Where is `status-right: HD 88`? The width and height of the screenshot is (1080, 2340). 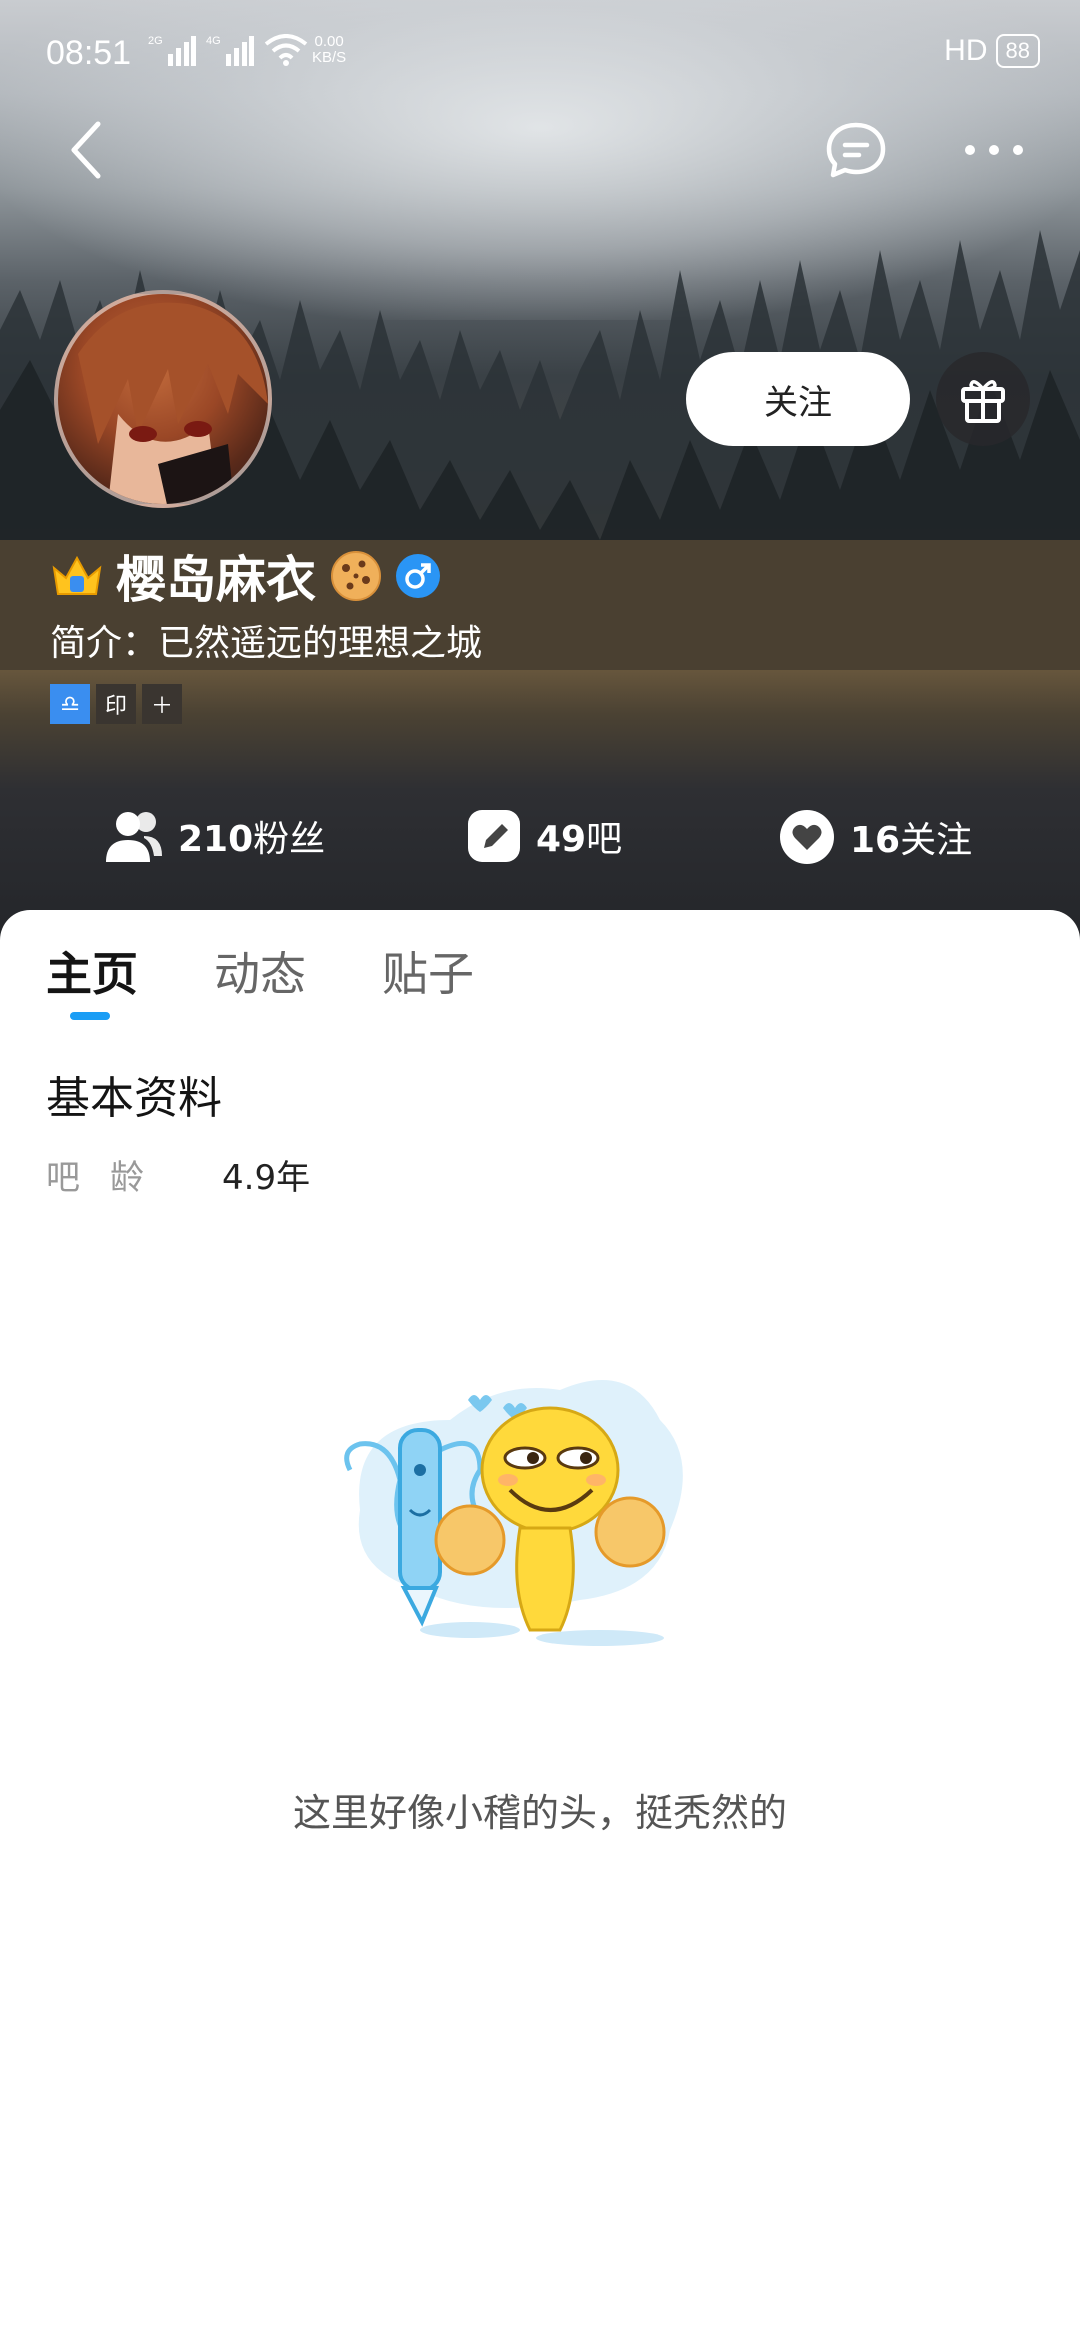 status-right: HD 88 is located at coordinates (992, 51).